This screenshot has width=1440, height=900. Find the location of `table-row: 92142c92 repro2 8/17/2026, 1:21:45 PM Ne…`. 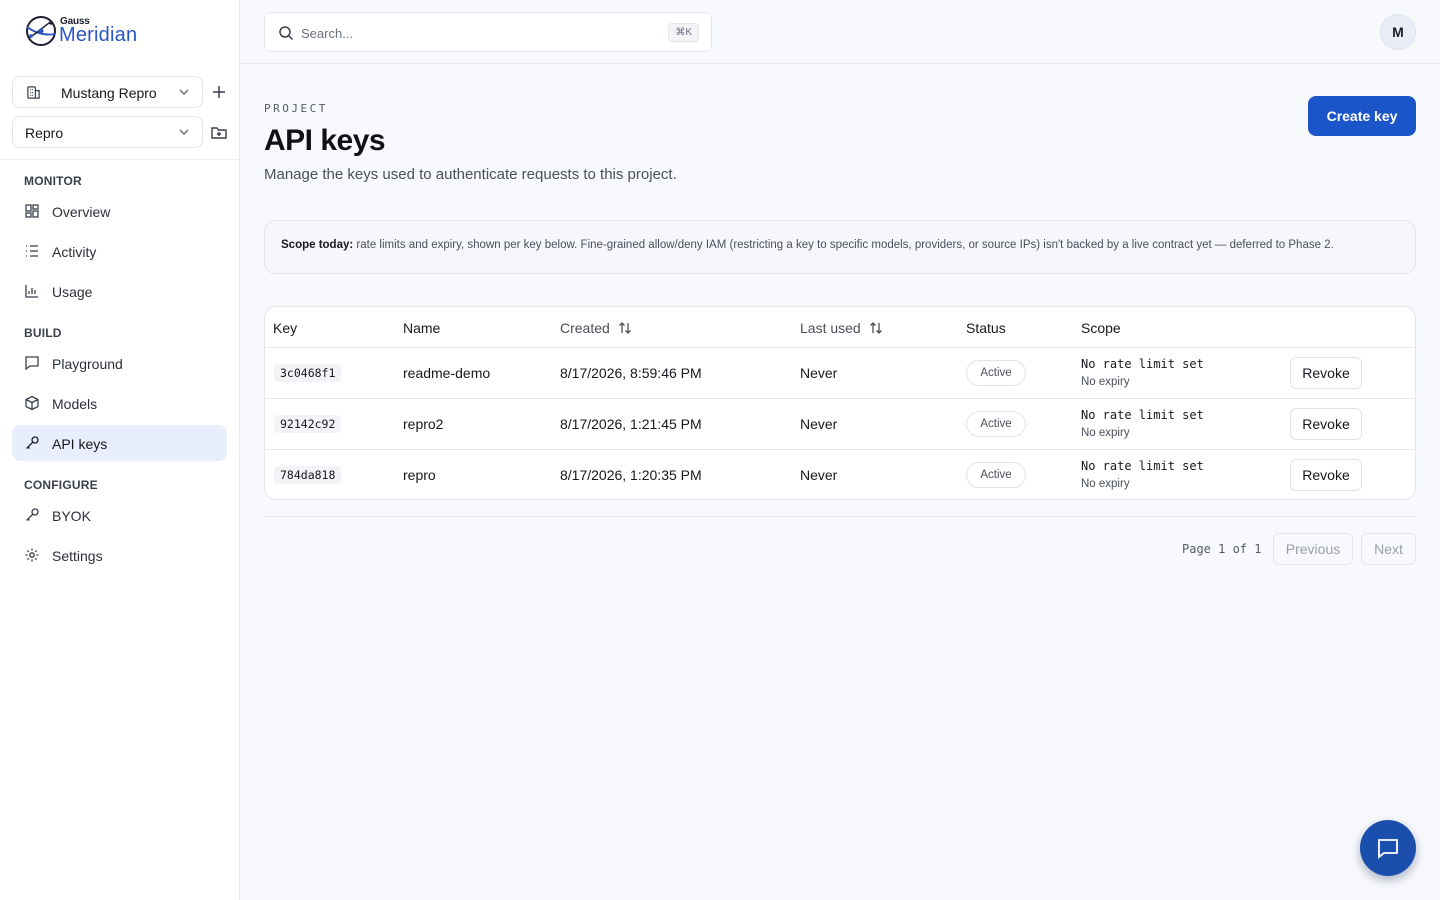

table-row: 92142c92 repro2 8/17/2026, 1:21:45 PM Ne… is located at coordinates (840, 423).